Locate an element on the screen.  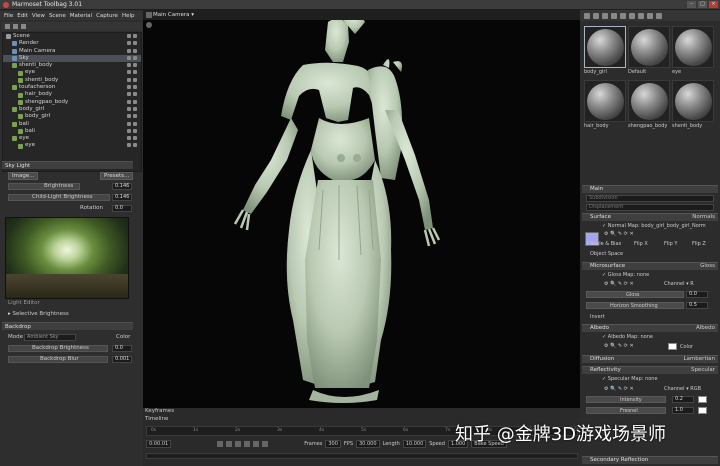
maximize-button: □ is located at coordinates (702, 4).